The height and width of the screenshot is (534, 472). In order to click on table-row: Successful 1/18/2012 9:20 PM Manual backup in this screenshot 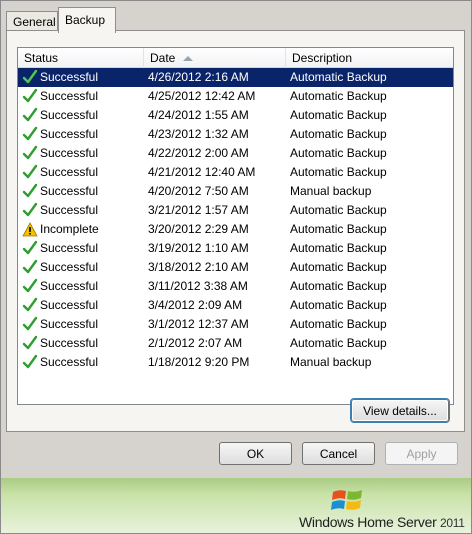, I will do `click(235, 362)`.